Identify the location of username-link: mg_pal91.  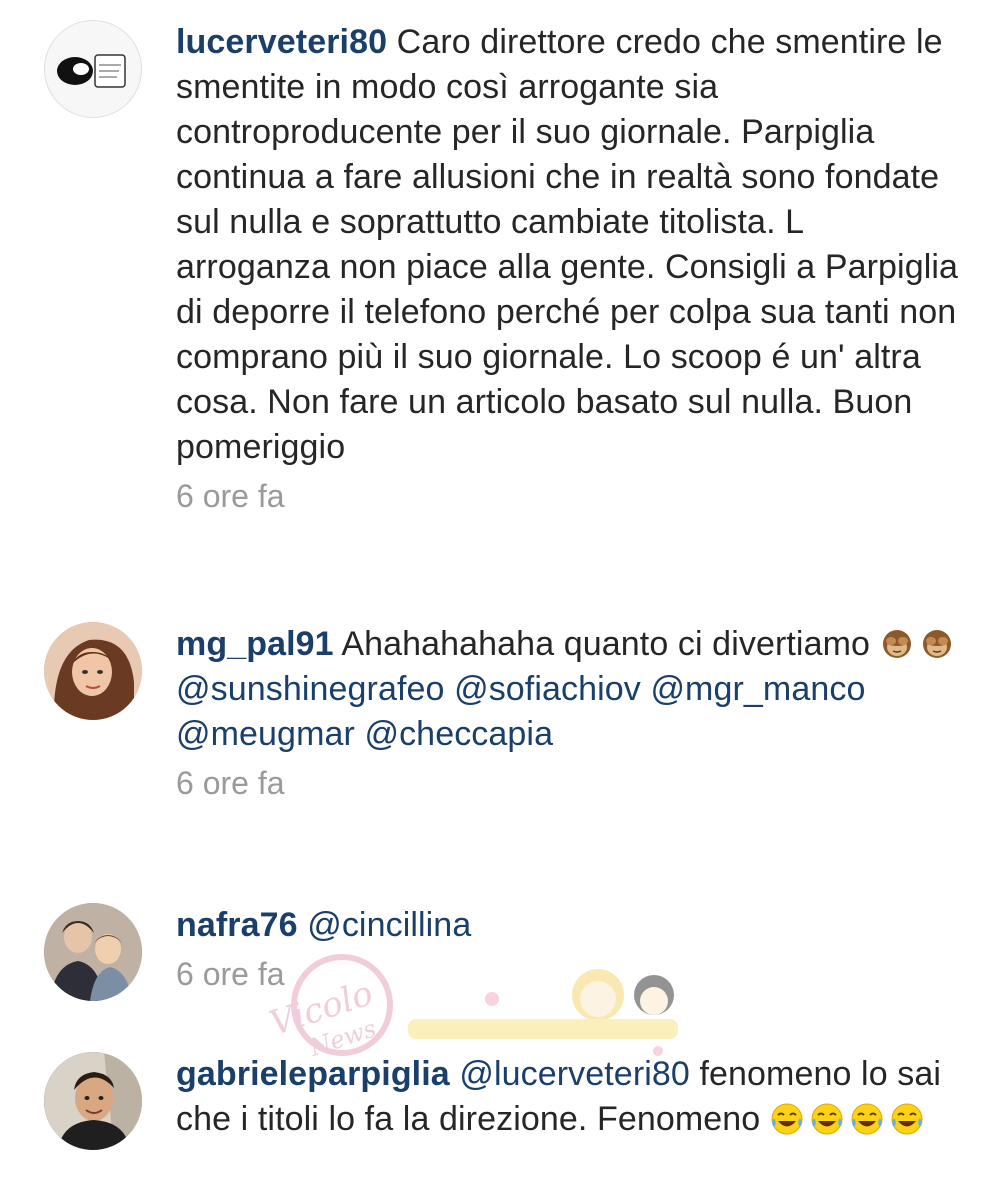
(255, 644).